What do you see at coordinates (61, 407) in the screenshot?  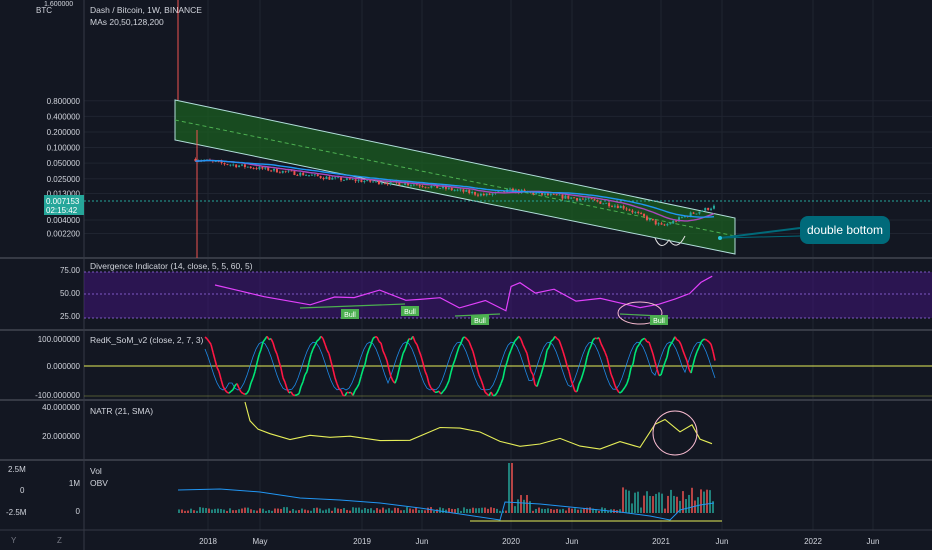 I see `natr-tick: 40.000000` at bounding box center [61, 407].